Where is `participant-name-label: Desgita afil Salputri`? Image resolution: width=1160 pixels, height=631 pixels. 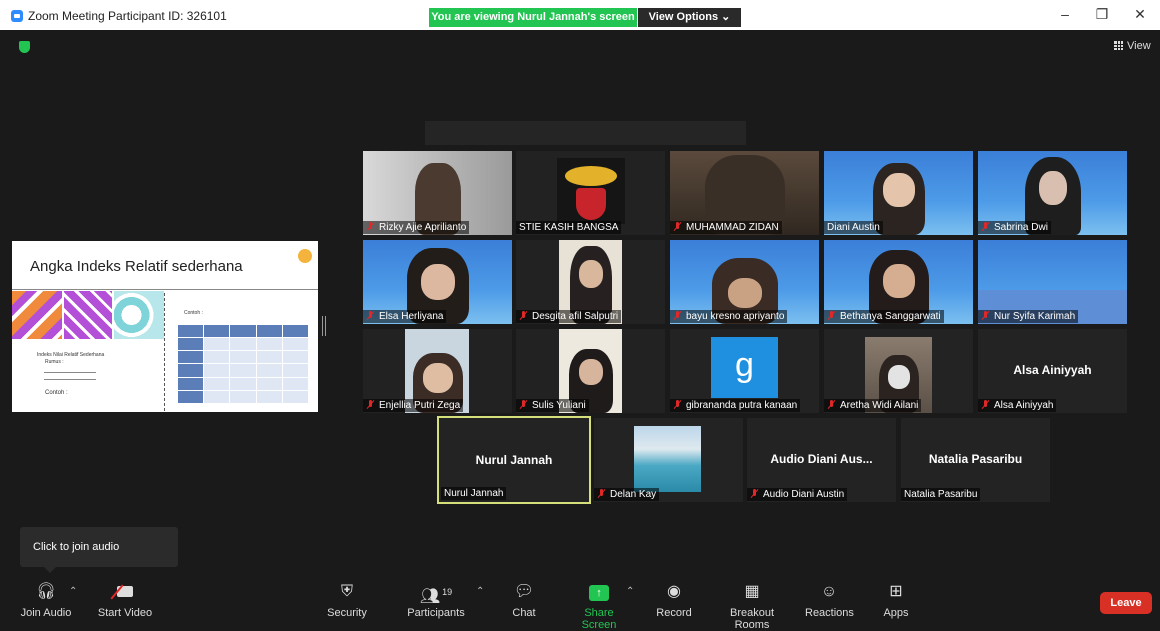
participant-name-label: Desgita afil Salputri is located at coordinates (569, 316).